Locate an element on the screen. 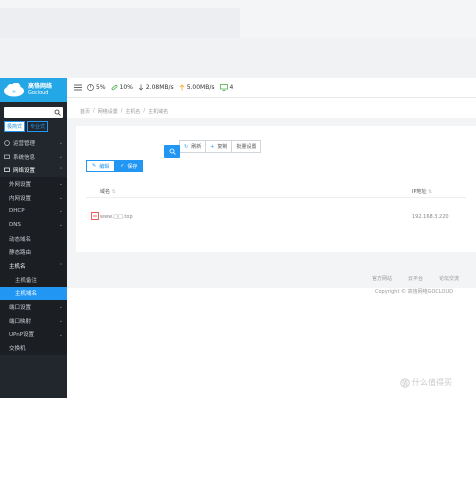  download-speed: 2.08MB/s is located at coordinates (156, 87).